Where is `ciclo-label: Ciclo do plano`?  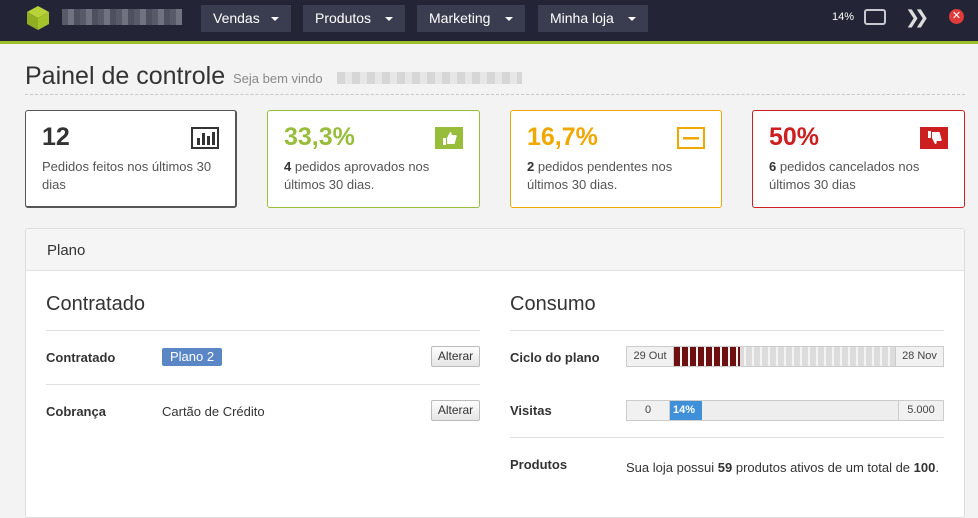 ciclo-label: Ciclo do plano is located at coordinates (555, 357).